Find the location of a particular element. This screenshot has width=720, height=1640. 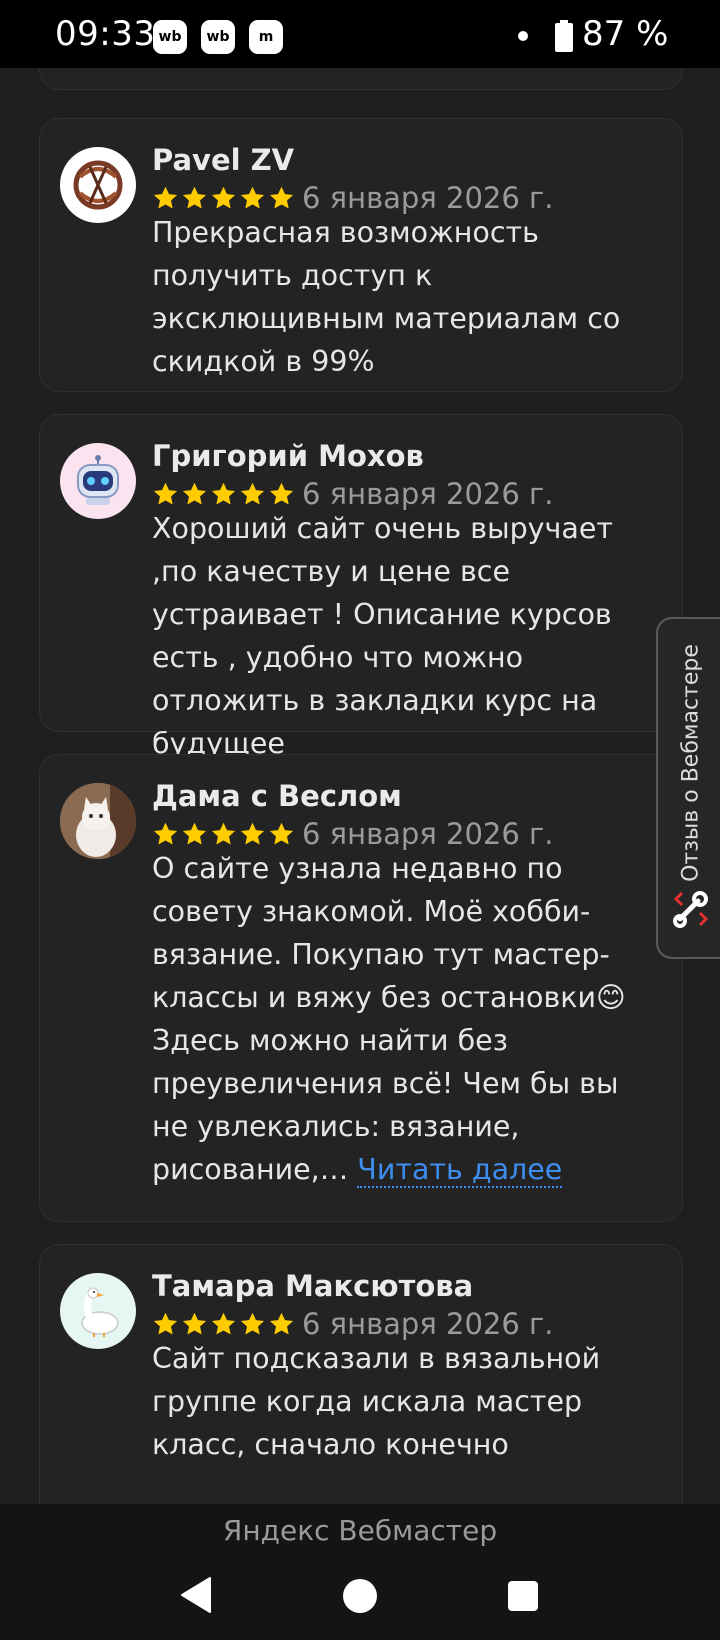

review-author: Дама с Веслом is located at coordinates (277, 796).